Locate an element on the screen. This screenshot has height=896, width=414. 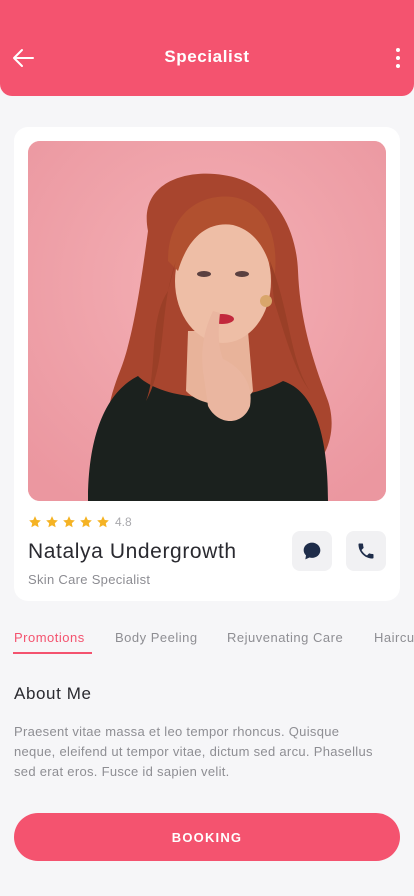
tab-promotions: Promotions is located at coordinates (49, 637).